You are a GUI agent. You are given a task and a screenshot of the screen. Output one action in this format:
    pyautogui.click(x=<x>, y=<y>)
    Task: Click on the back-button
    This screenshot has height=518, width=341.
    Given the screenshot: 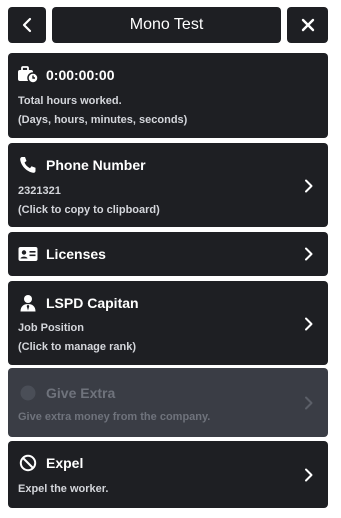 What is the action you would take?
    pyautogui.click(x=27, y=25)
    